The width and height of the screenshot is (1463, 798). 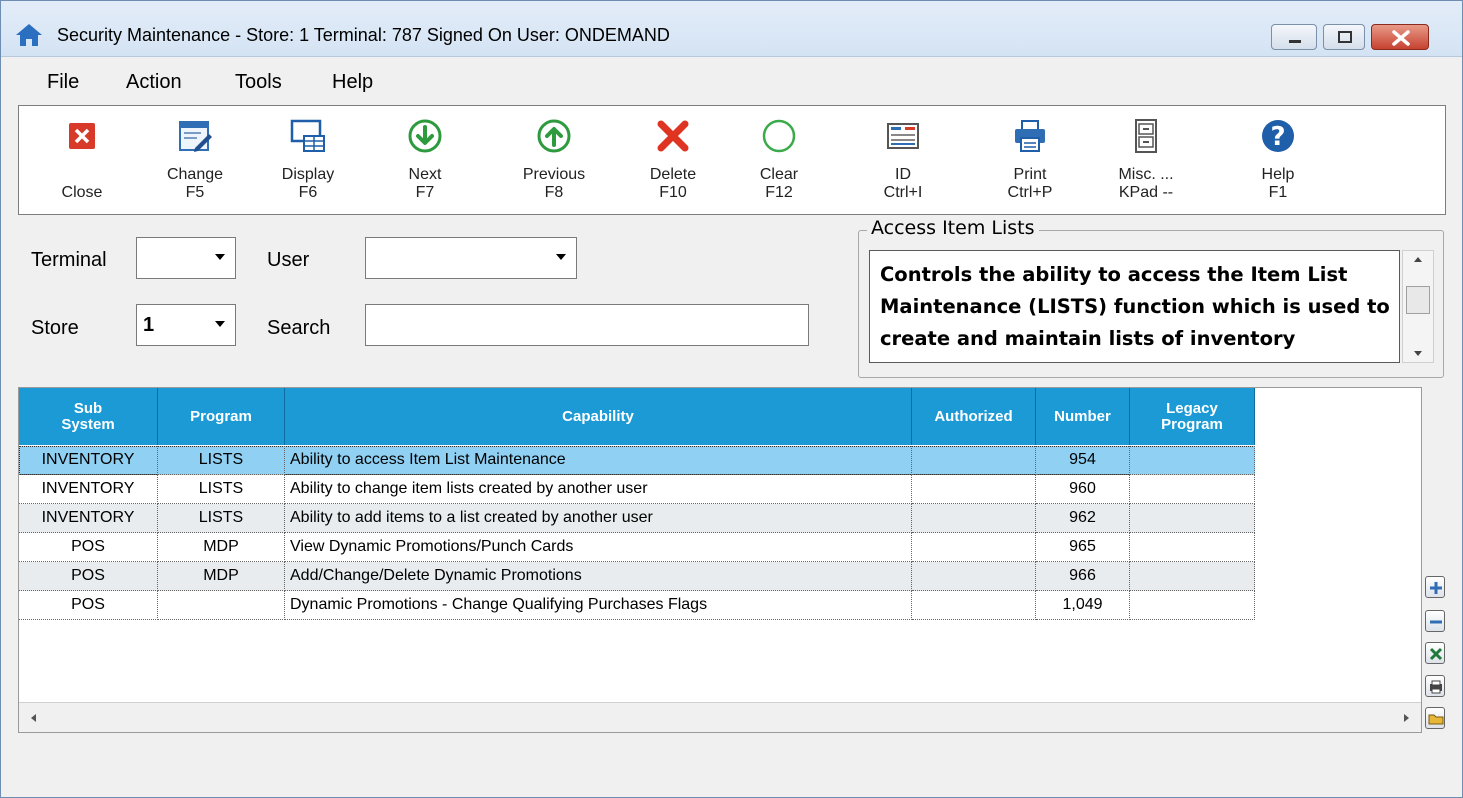 What do you see at coordinates (974, 416) in the screenshot?
I see `authorized-header: Authorized` at bounding box center [974, 416].